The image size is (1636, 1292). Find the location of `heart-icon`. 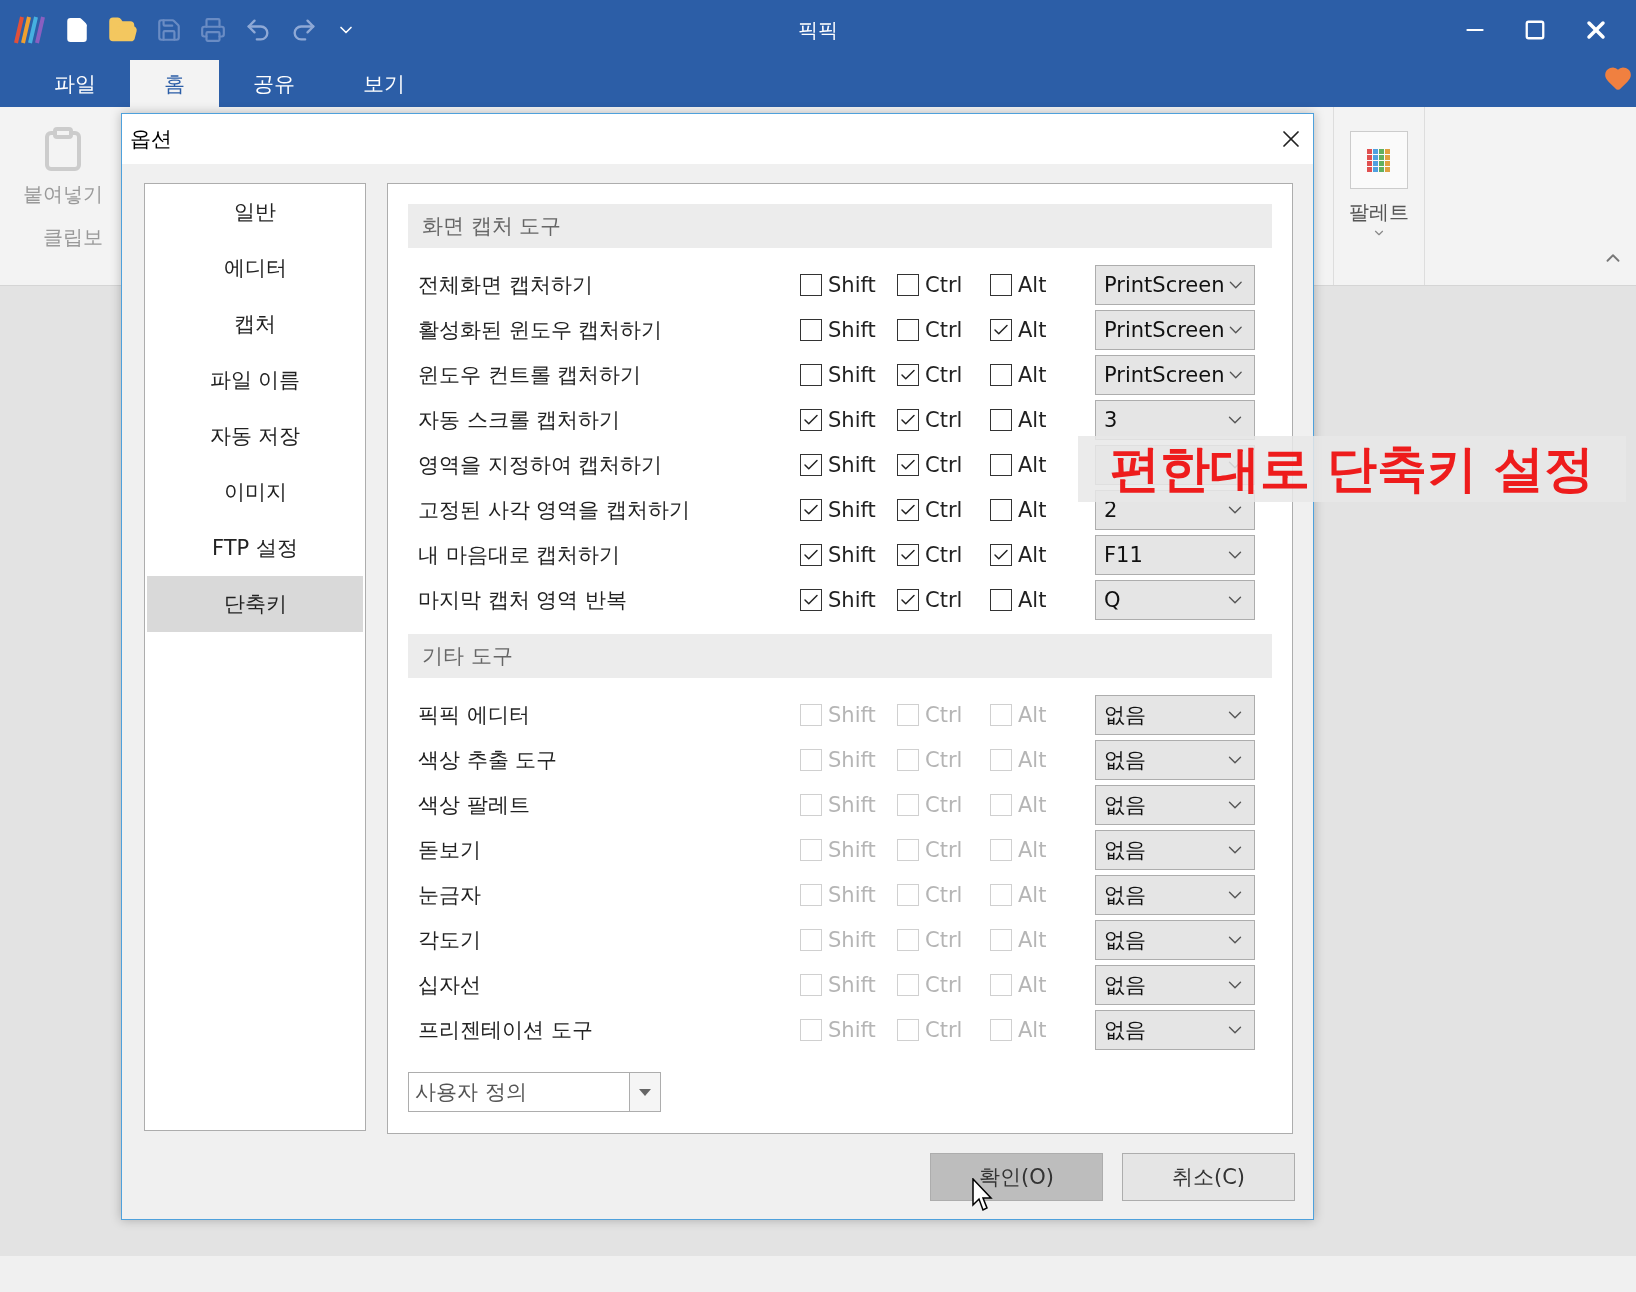

heart-icon is located at coordinates (1618, 78).